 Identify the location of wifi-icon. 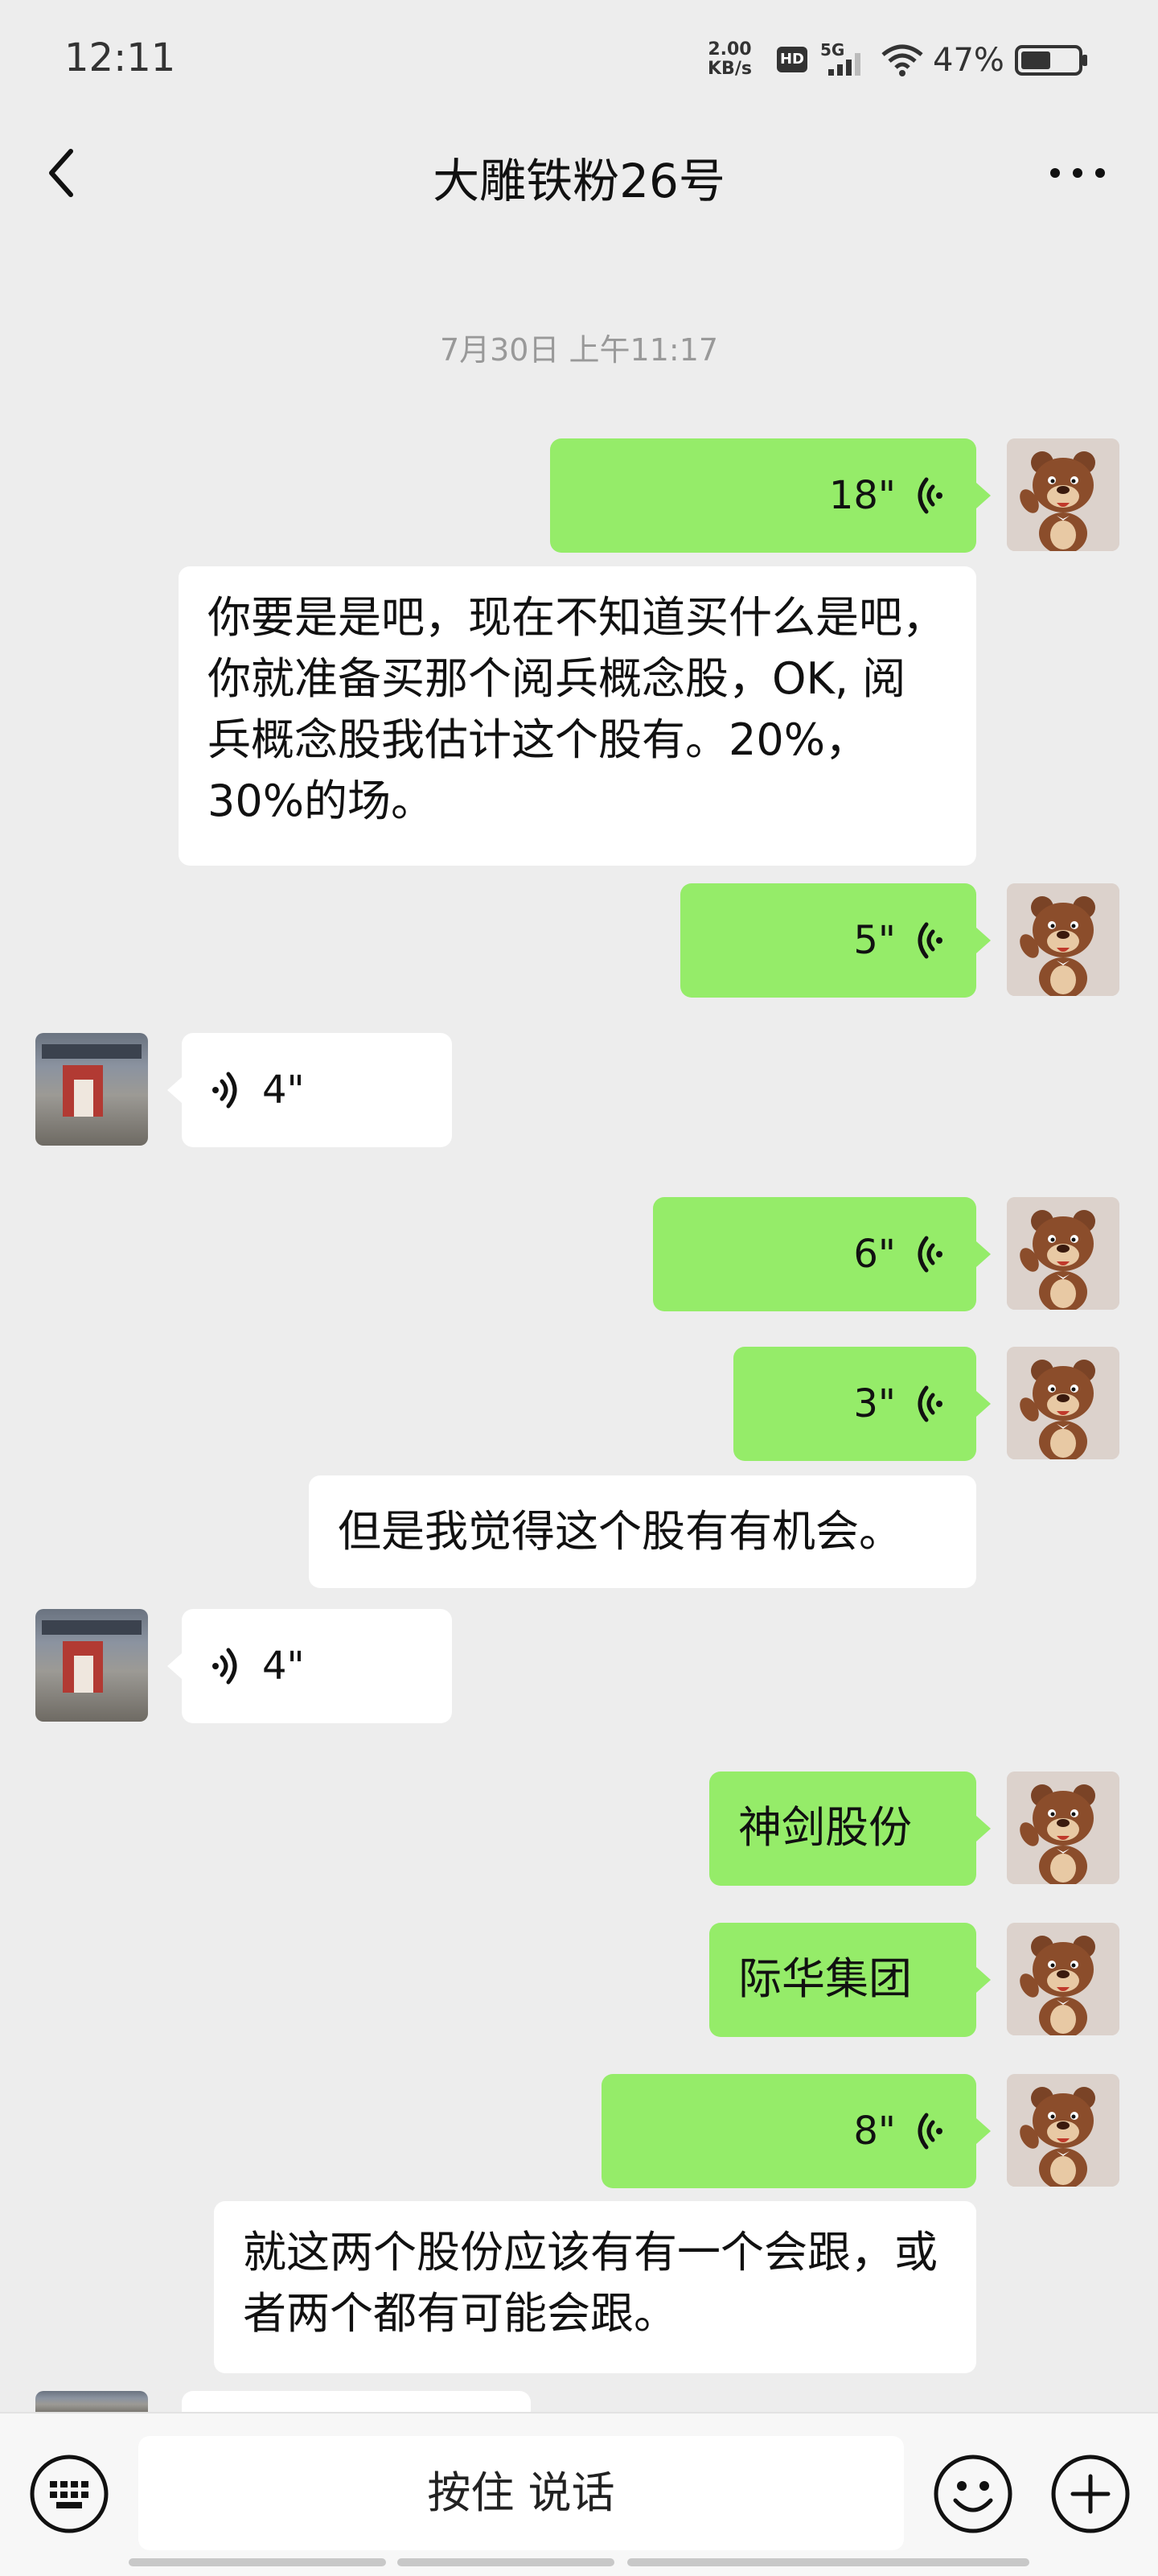
(902, 60).